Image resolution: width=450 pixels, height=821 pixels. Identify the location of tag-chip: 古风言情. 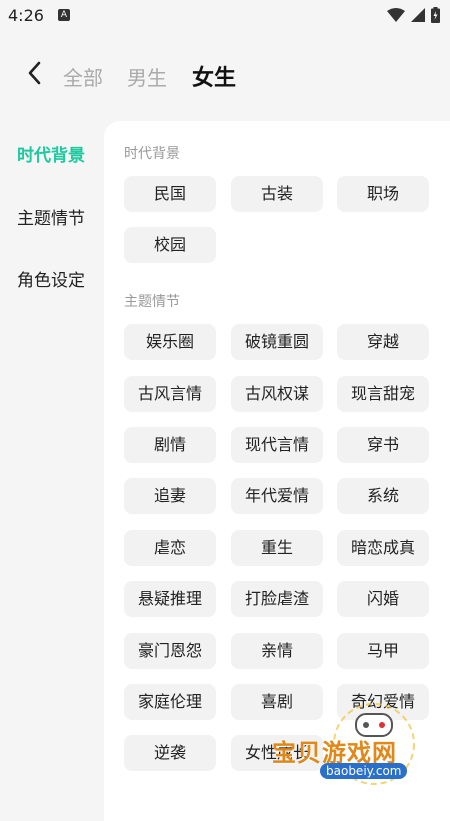
(170, 394).